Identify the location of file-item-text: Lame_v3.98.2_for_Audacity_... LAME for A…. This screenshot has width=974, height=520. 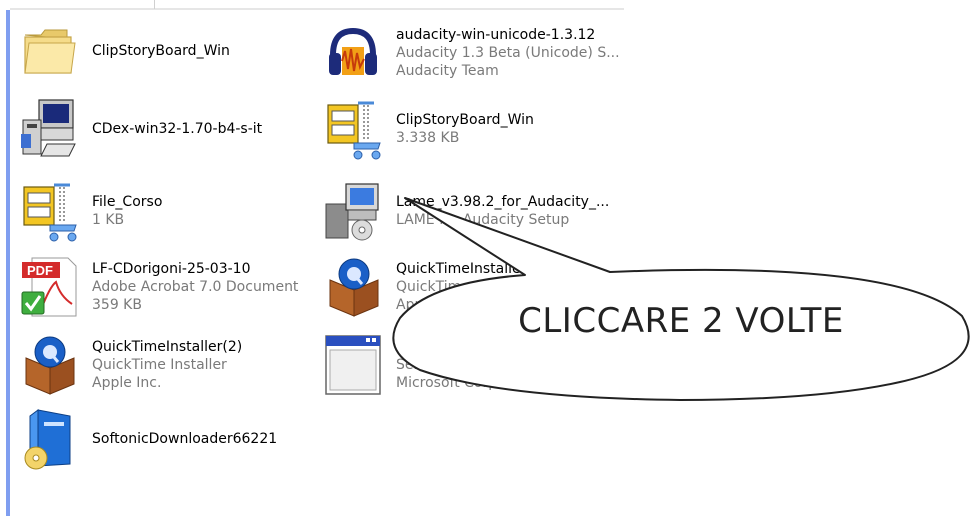
(502, 211).